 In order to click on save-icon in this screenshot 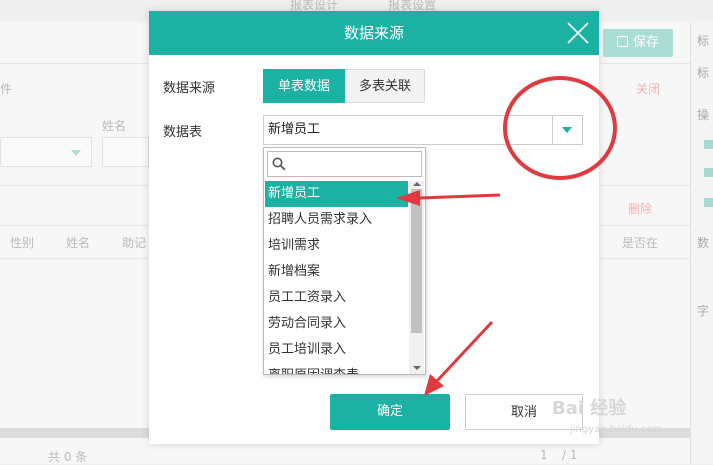, I will do `click(622, 41)`.